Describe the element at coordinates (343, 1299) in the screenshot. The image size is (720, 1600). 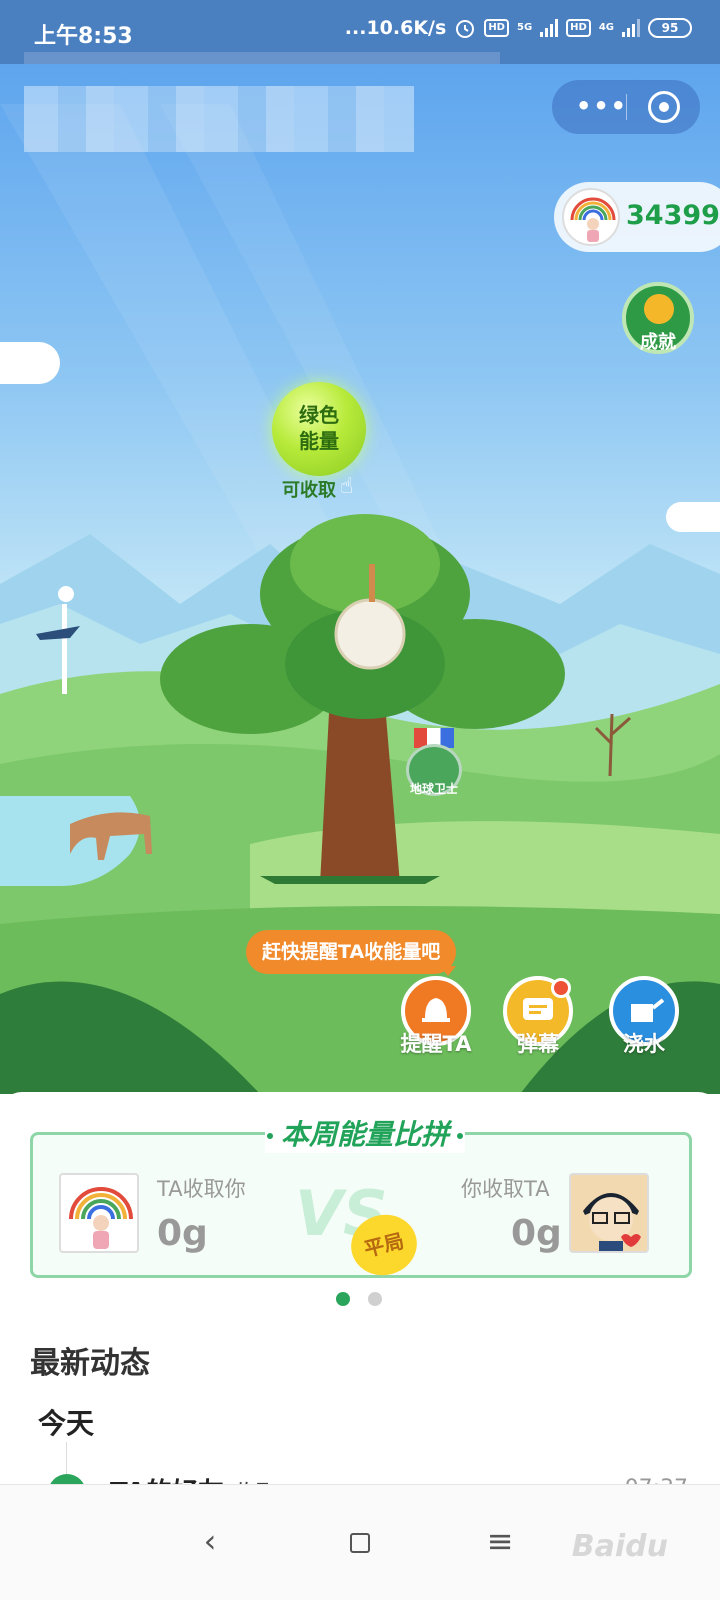
I see `pager-dot-active` at that location.